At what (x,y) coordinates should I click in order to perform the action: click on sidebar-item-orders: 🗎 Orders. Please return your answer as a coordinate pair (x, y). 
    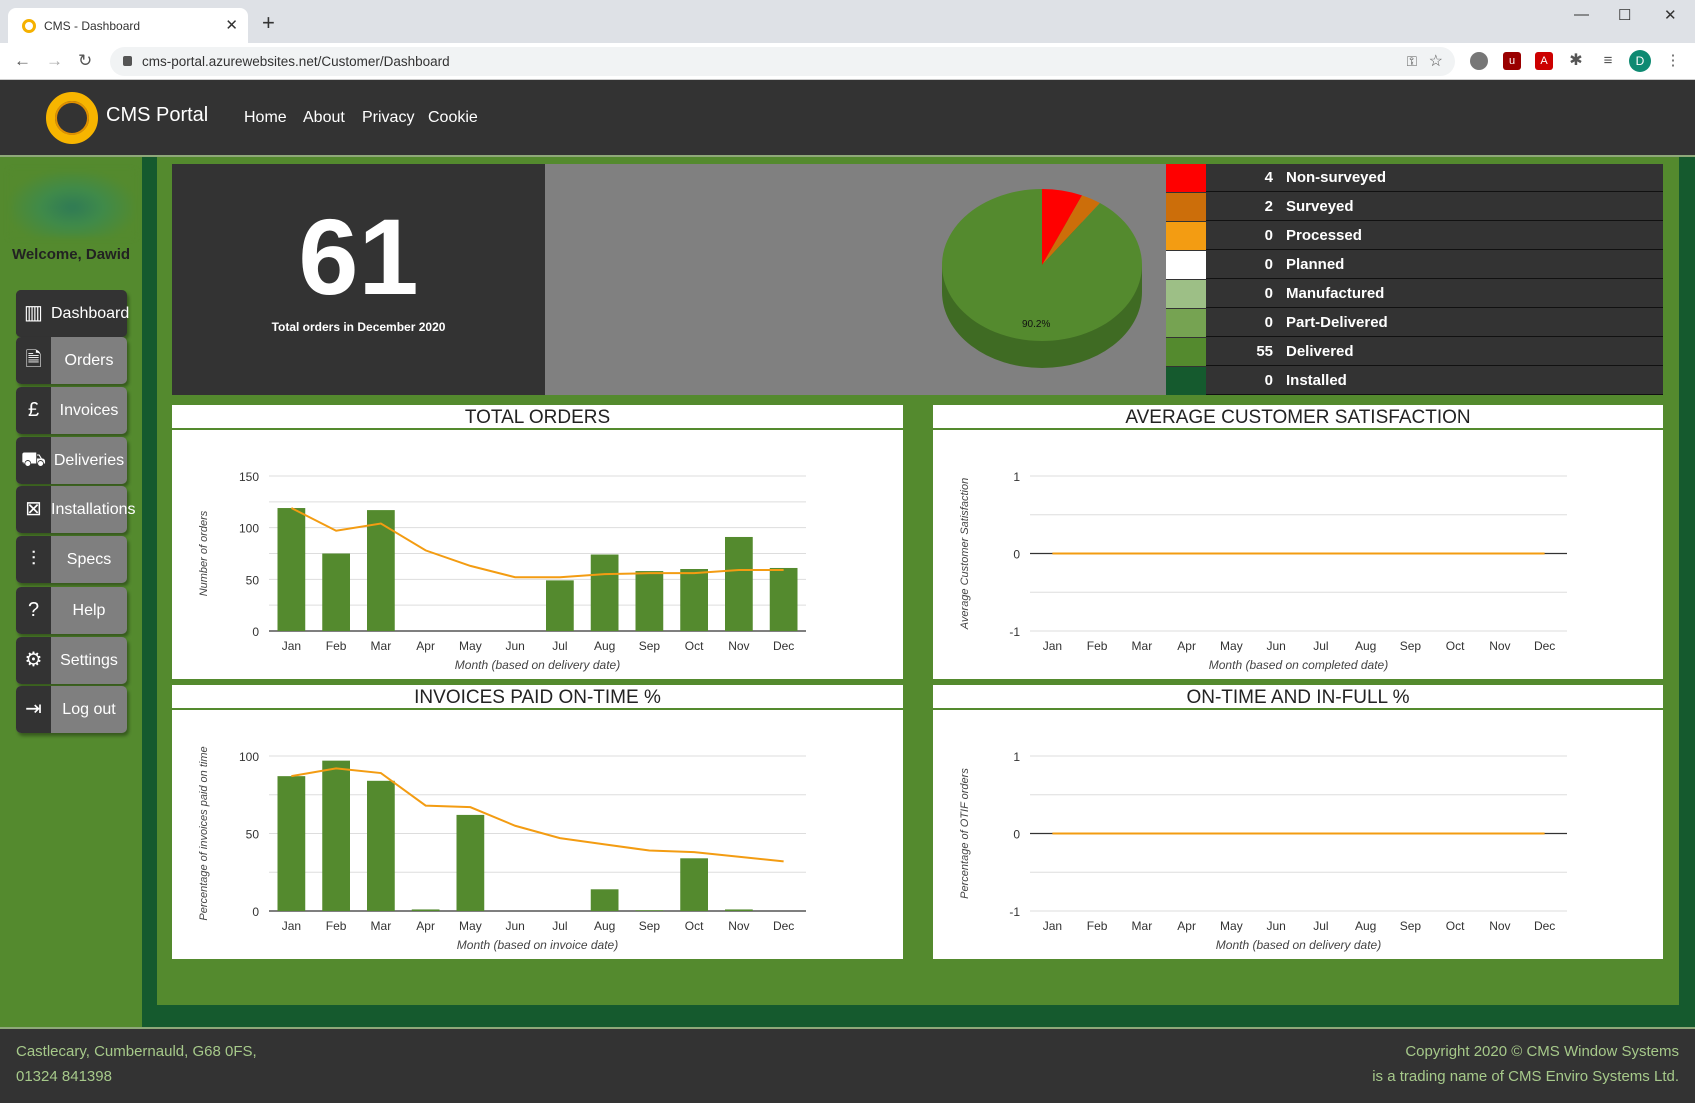
    Looking at the image, I should click on (71, 360).